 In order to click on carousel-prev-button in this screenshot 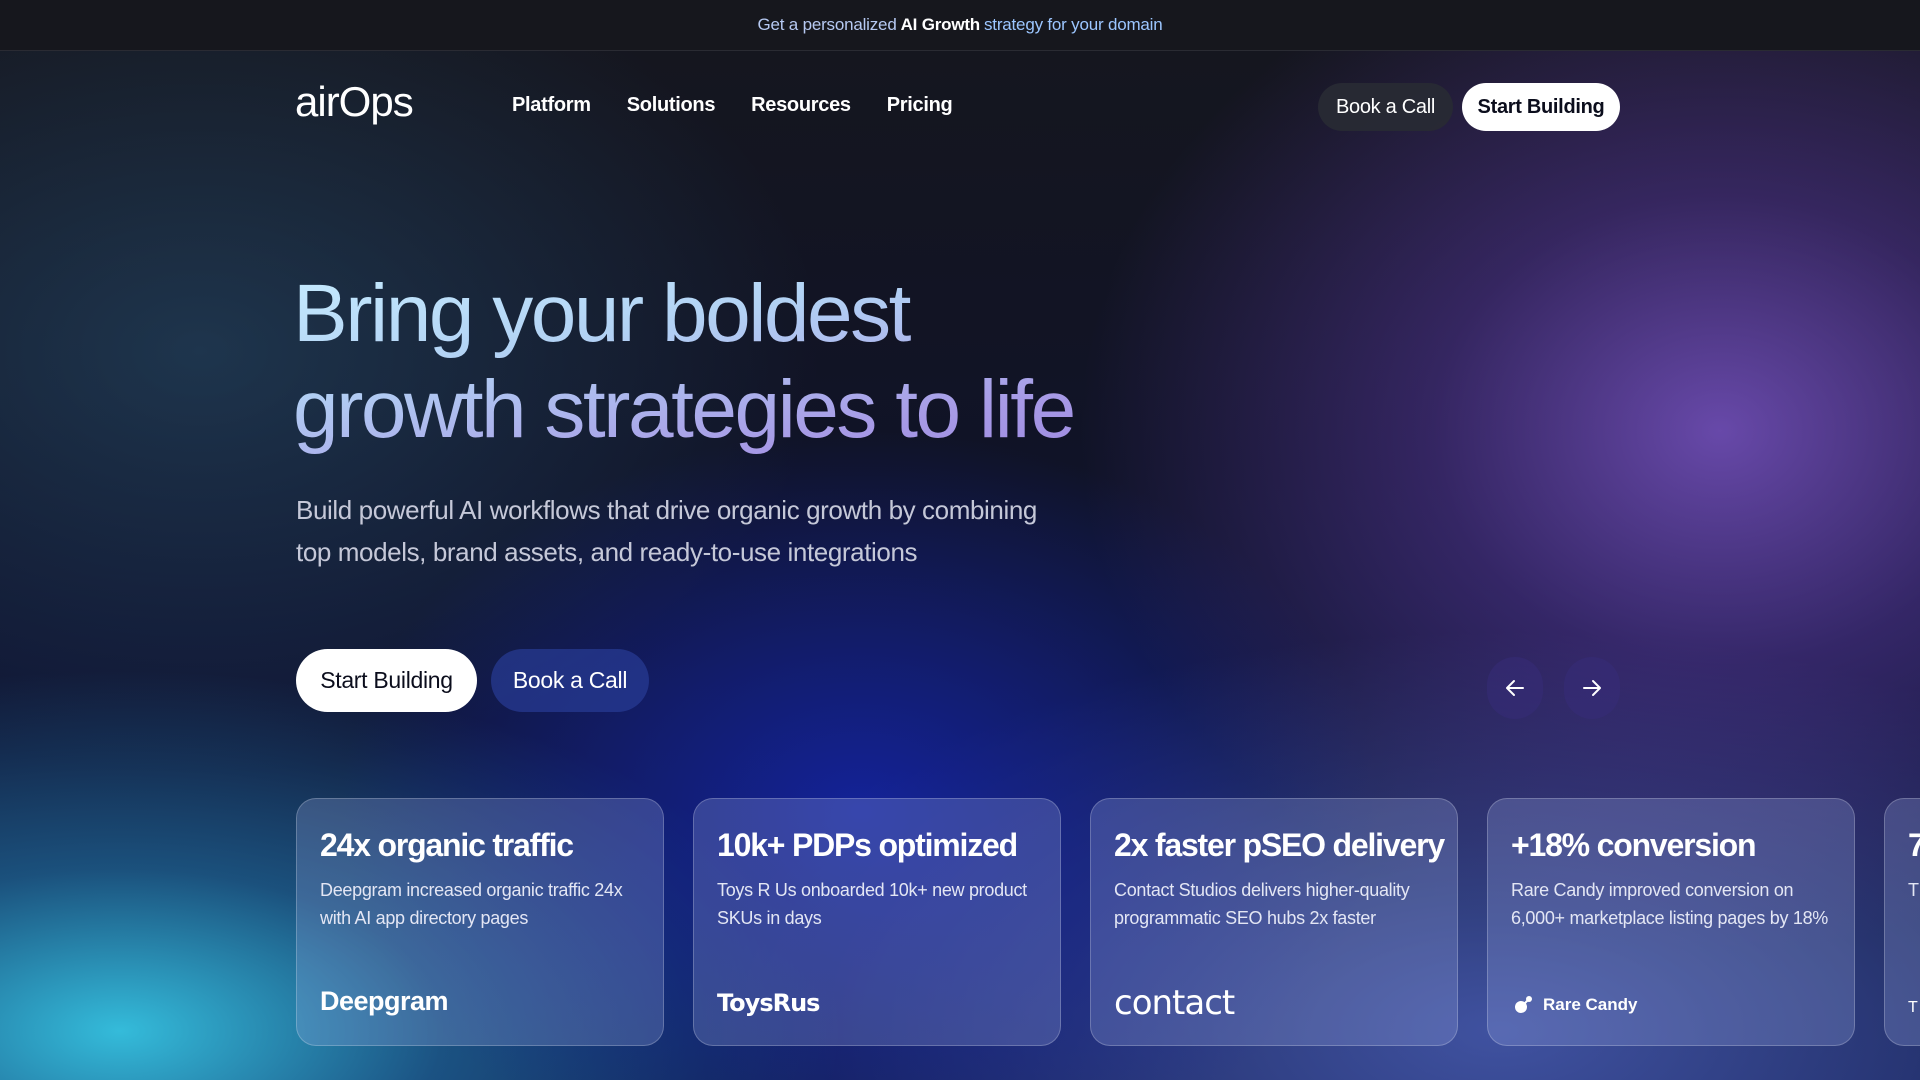, I will do `click(1515, 688)`.